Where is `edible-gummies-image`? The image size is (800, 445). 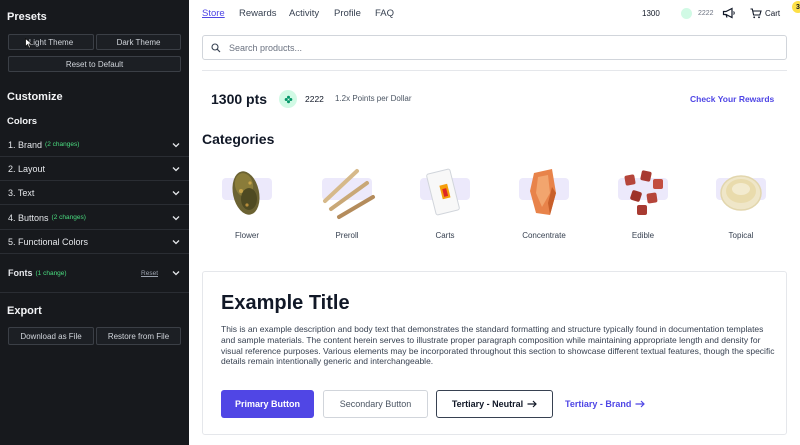 edible-gummies-image is located at coordinates (643, 192).